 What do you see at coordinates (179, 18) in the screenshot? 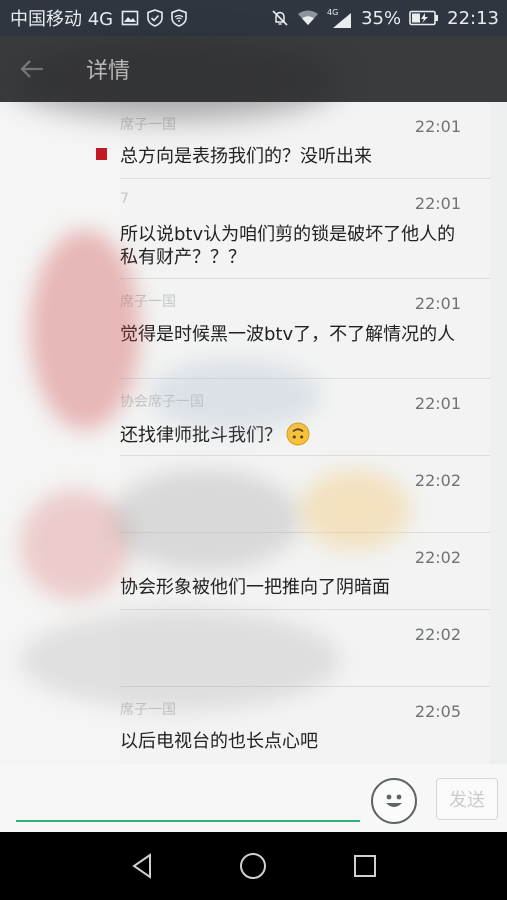
I see `wifi-shield-icon` at bounding box center [179, 18].